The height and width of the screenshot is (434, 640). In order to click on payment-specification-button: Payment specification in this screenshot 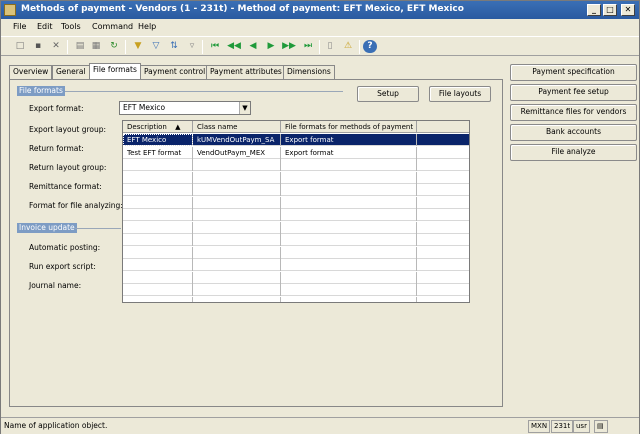, I will do `click(573, 72)`.